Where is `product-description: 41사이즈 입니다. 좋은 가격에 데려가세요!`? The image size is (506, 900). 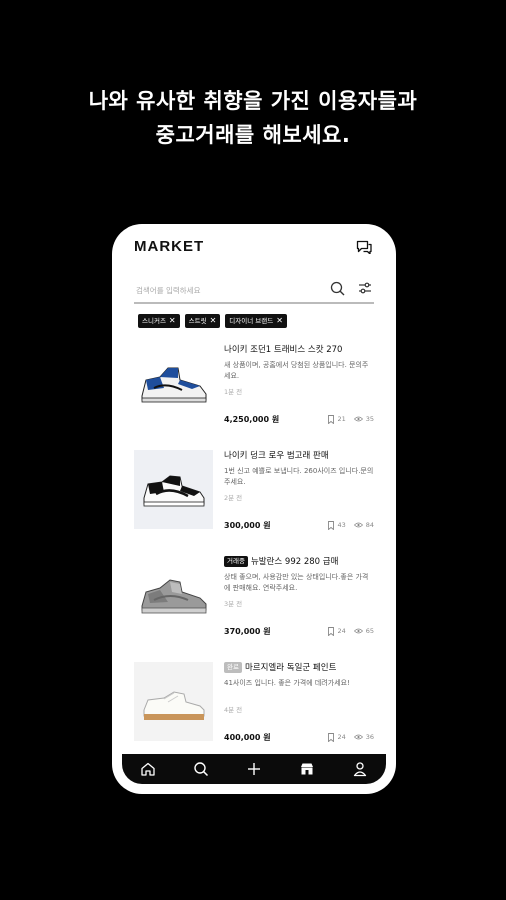 product-description: 41사이즈 입니다. 좋은 가격에 데려가세요! is located at coordinates (287, 683).